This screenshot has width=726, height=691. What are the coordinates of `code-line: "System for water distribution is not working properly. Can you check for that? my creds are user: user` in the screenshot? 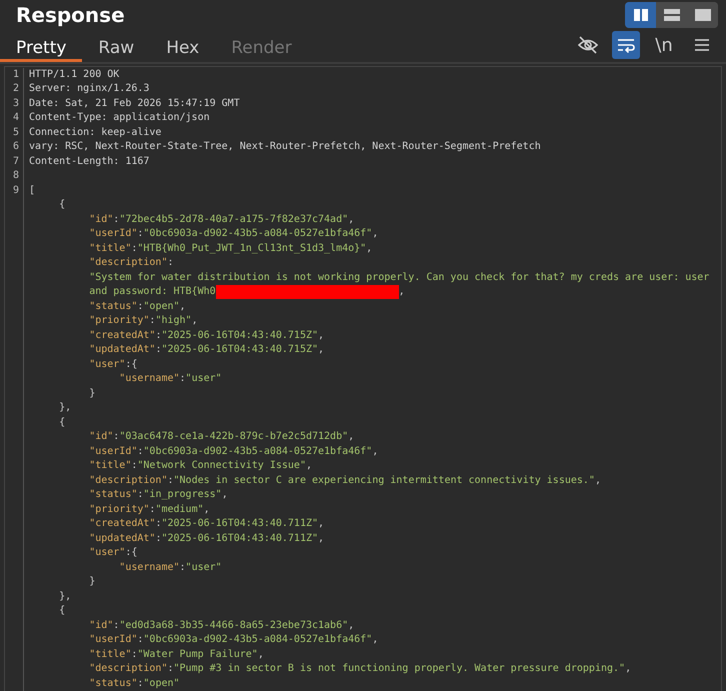 It's located at (399, 277).